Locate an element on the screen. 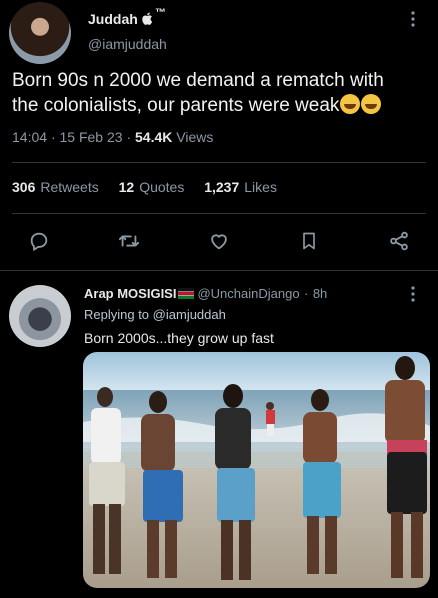 The width and height of the screenshot is (438, 598). tweet-date: 15 Feb 23 is located at coordinates (91, 137).